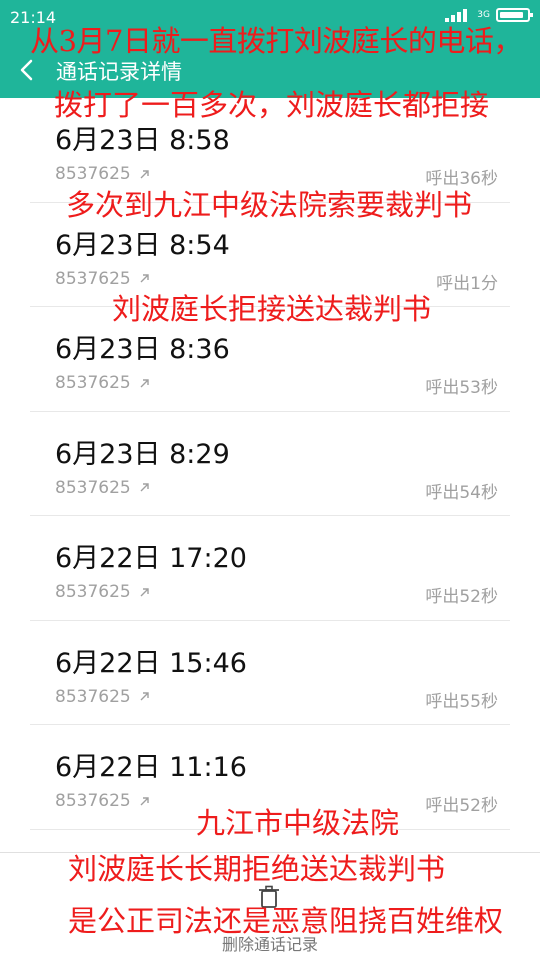  What do you see at coordinates (270, 673) in the screenshot?
I see `call-log-row: 6月22日 15:46 8537625 呼出55秒` at bounding box center [270, 673].